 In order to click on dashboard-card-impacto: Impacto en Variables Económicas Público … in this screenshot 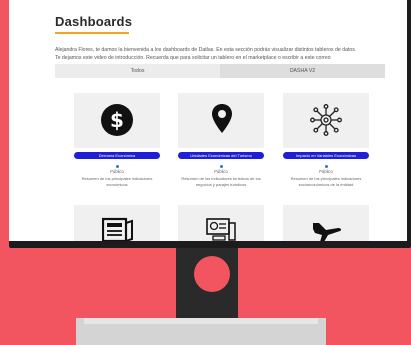, I will do `click(326, 140)`.